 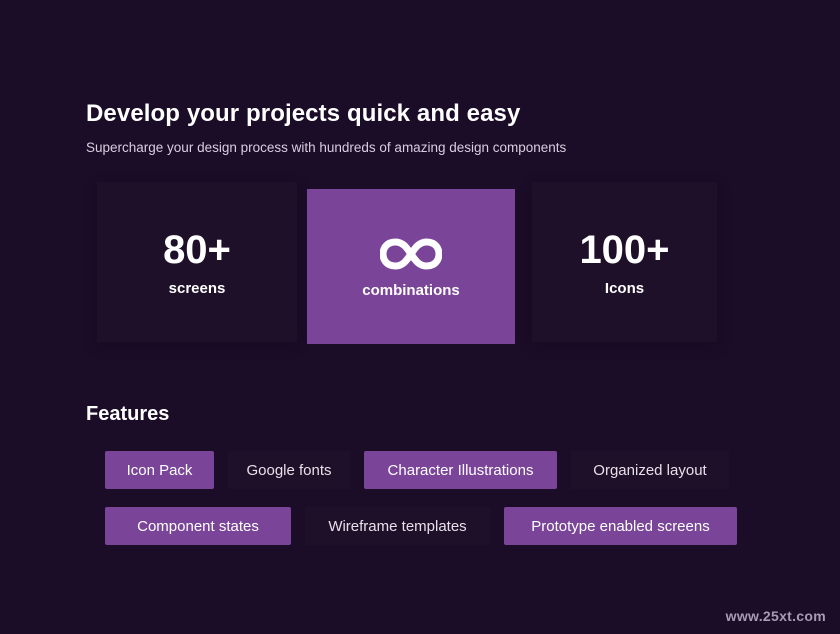 What do you see at coordinates (159, 470) in the screenshot?
I see `tag-icon-pack: Icon Pack` at bounding box center [159, 470].